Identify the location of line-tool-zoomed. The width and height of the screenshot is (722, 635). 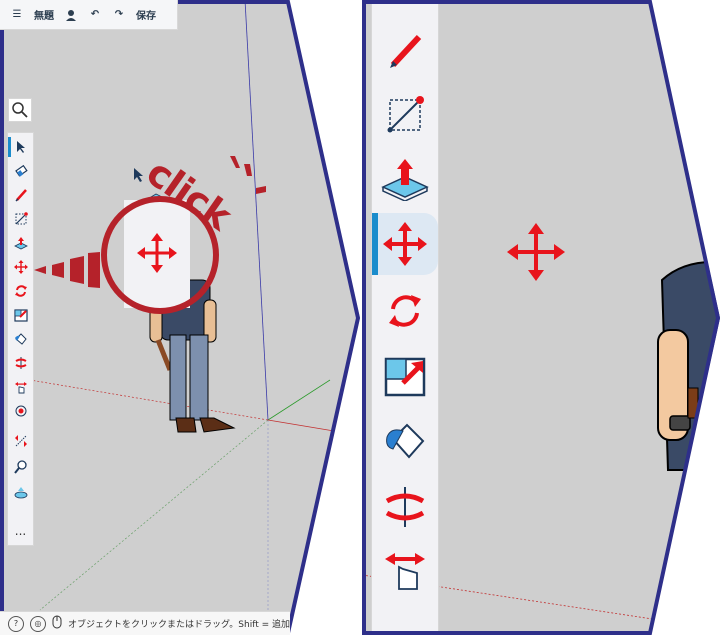
(405, 115).